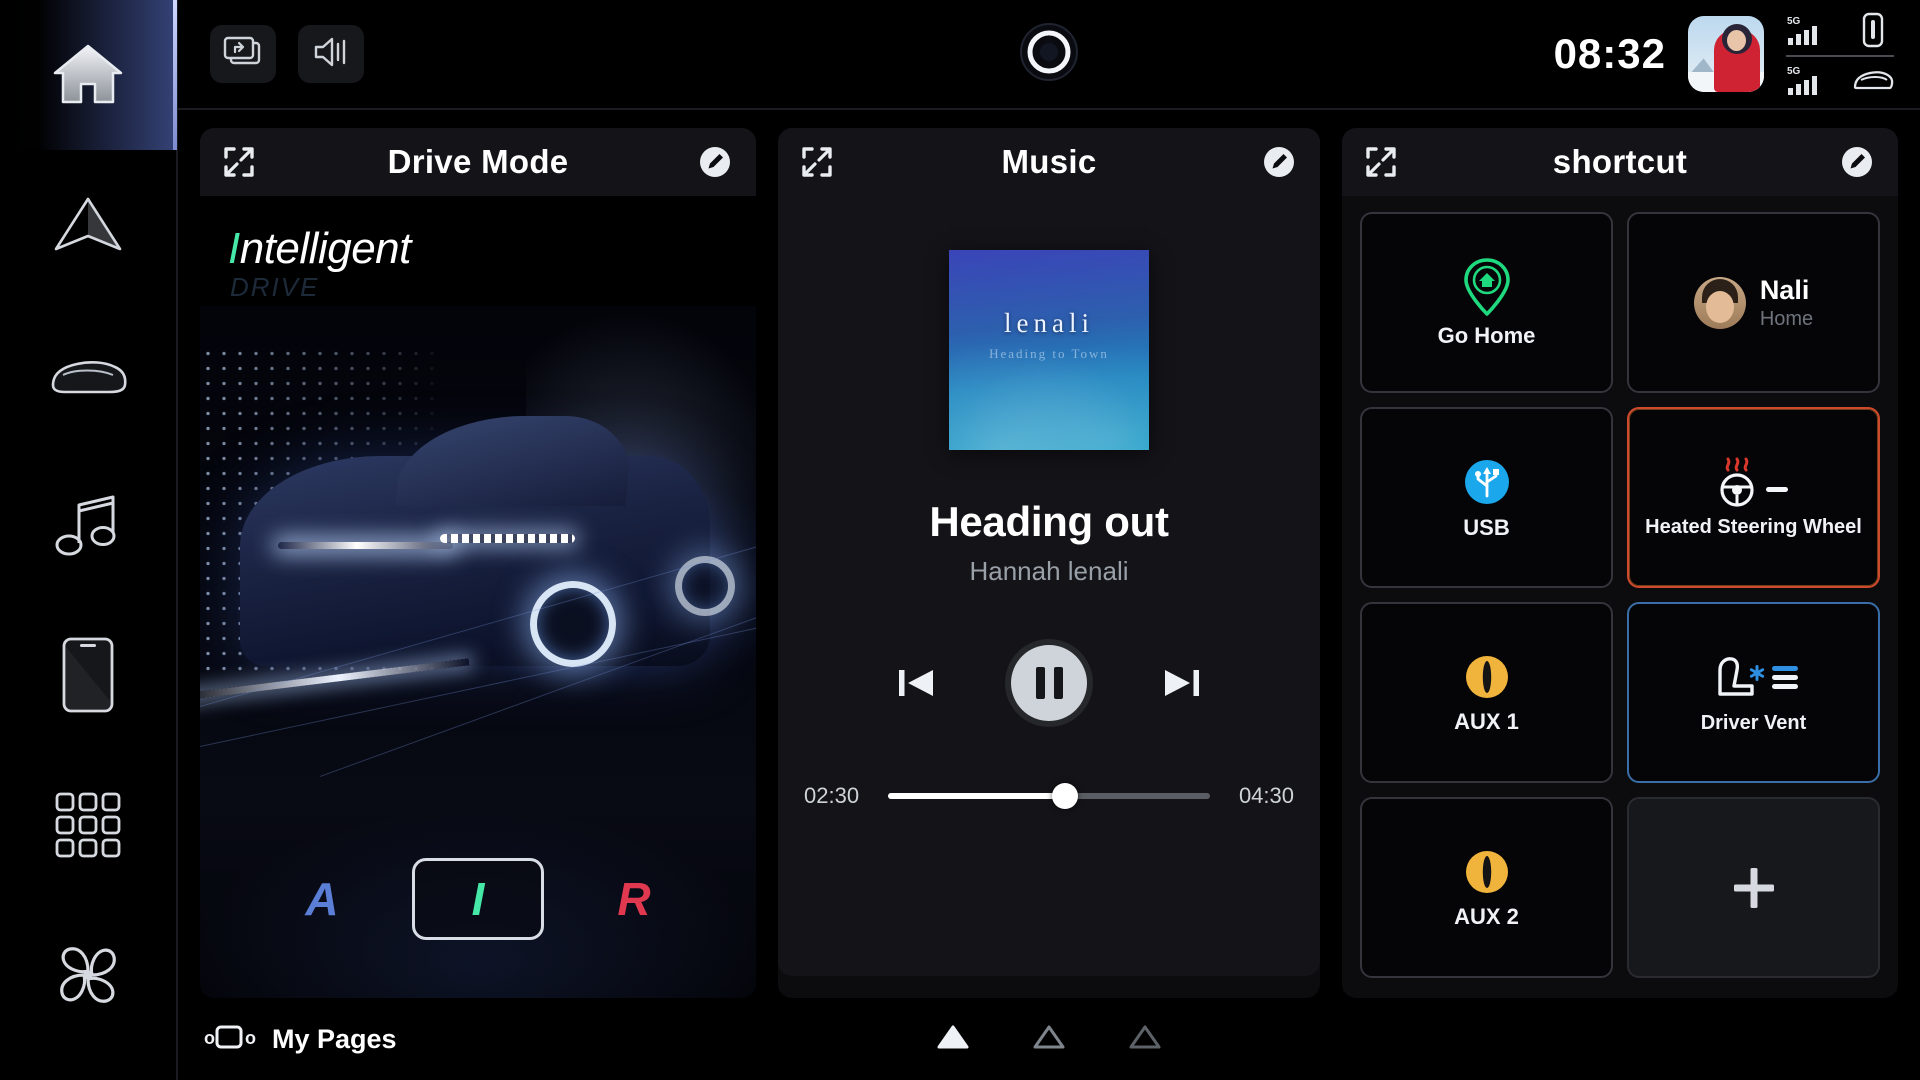 This screenshot has width=1920, height=1080. I want to click on sidebar-item-climate, so click(88, 975).